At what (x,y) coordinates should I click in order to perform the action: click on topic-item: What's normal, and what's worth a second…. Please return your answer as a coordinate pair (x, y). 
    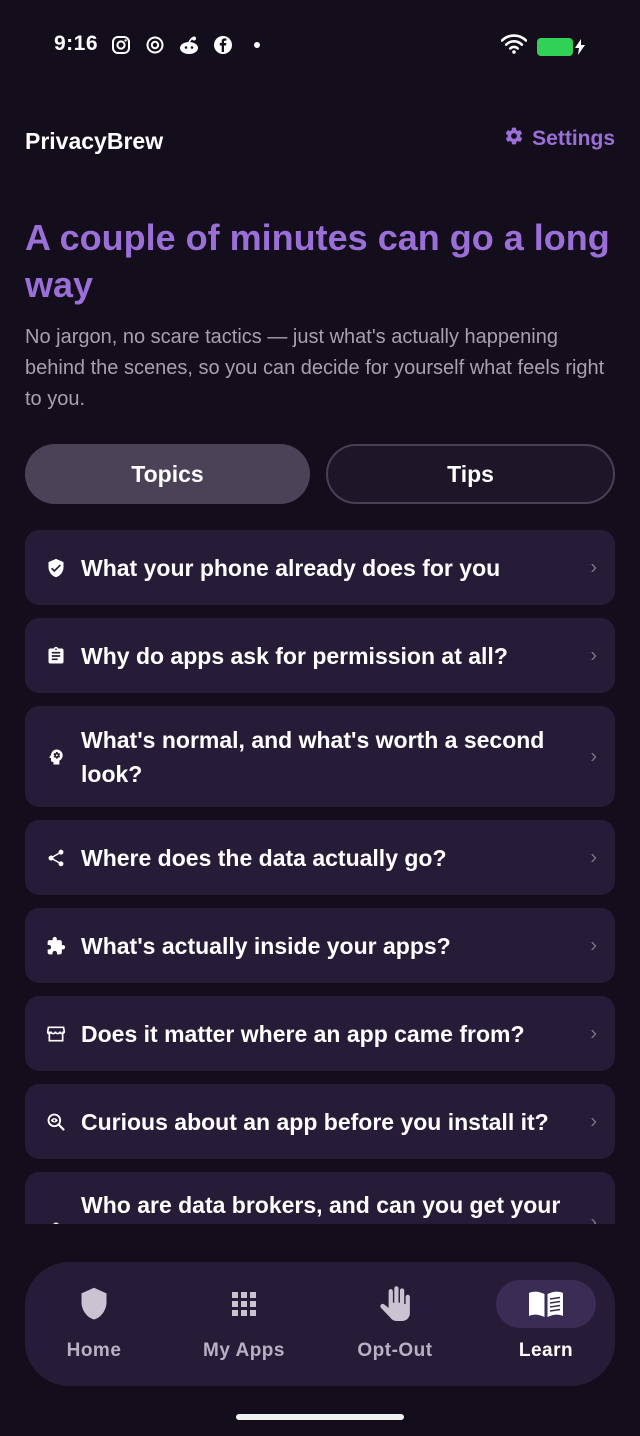
    Looking at the image, I should click on (320, 756).